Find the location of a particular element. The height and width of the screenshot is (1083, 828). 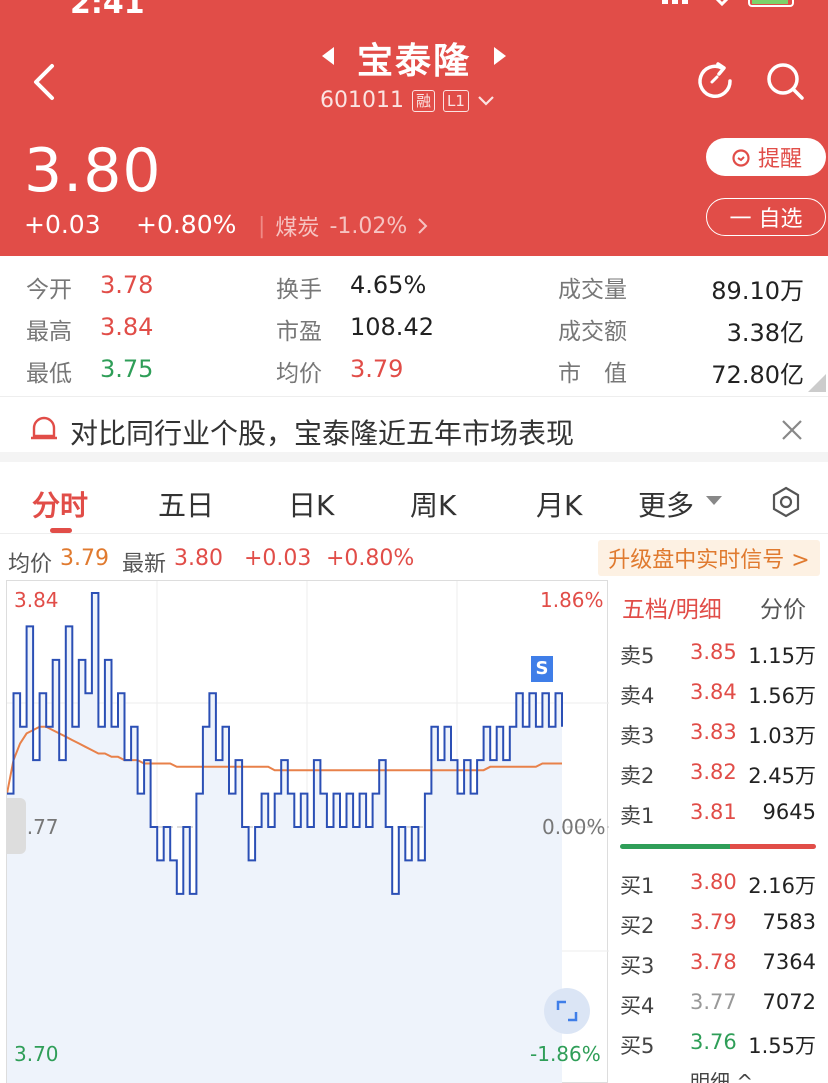

tab-daily-k: 日K is located at coordinates (311, 504).